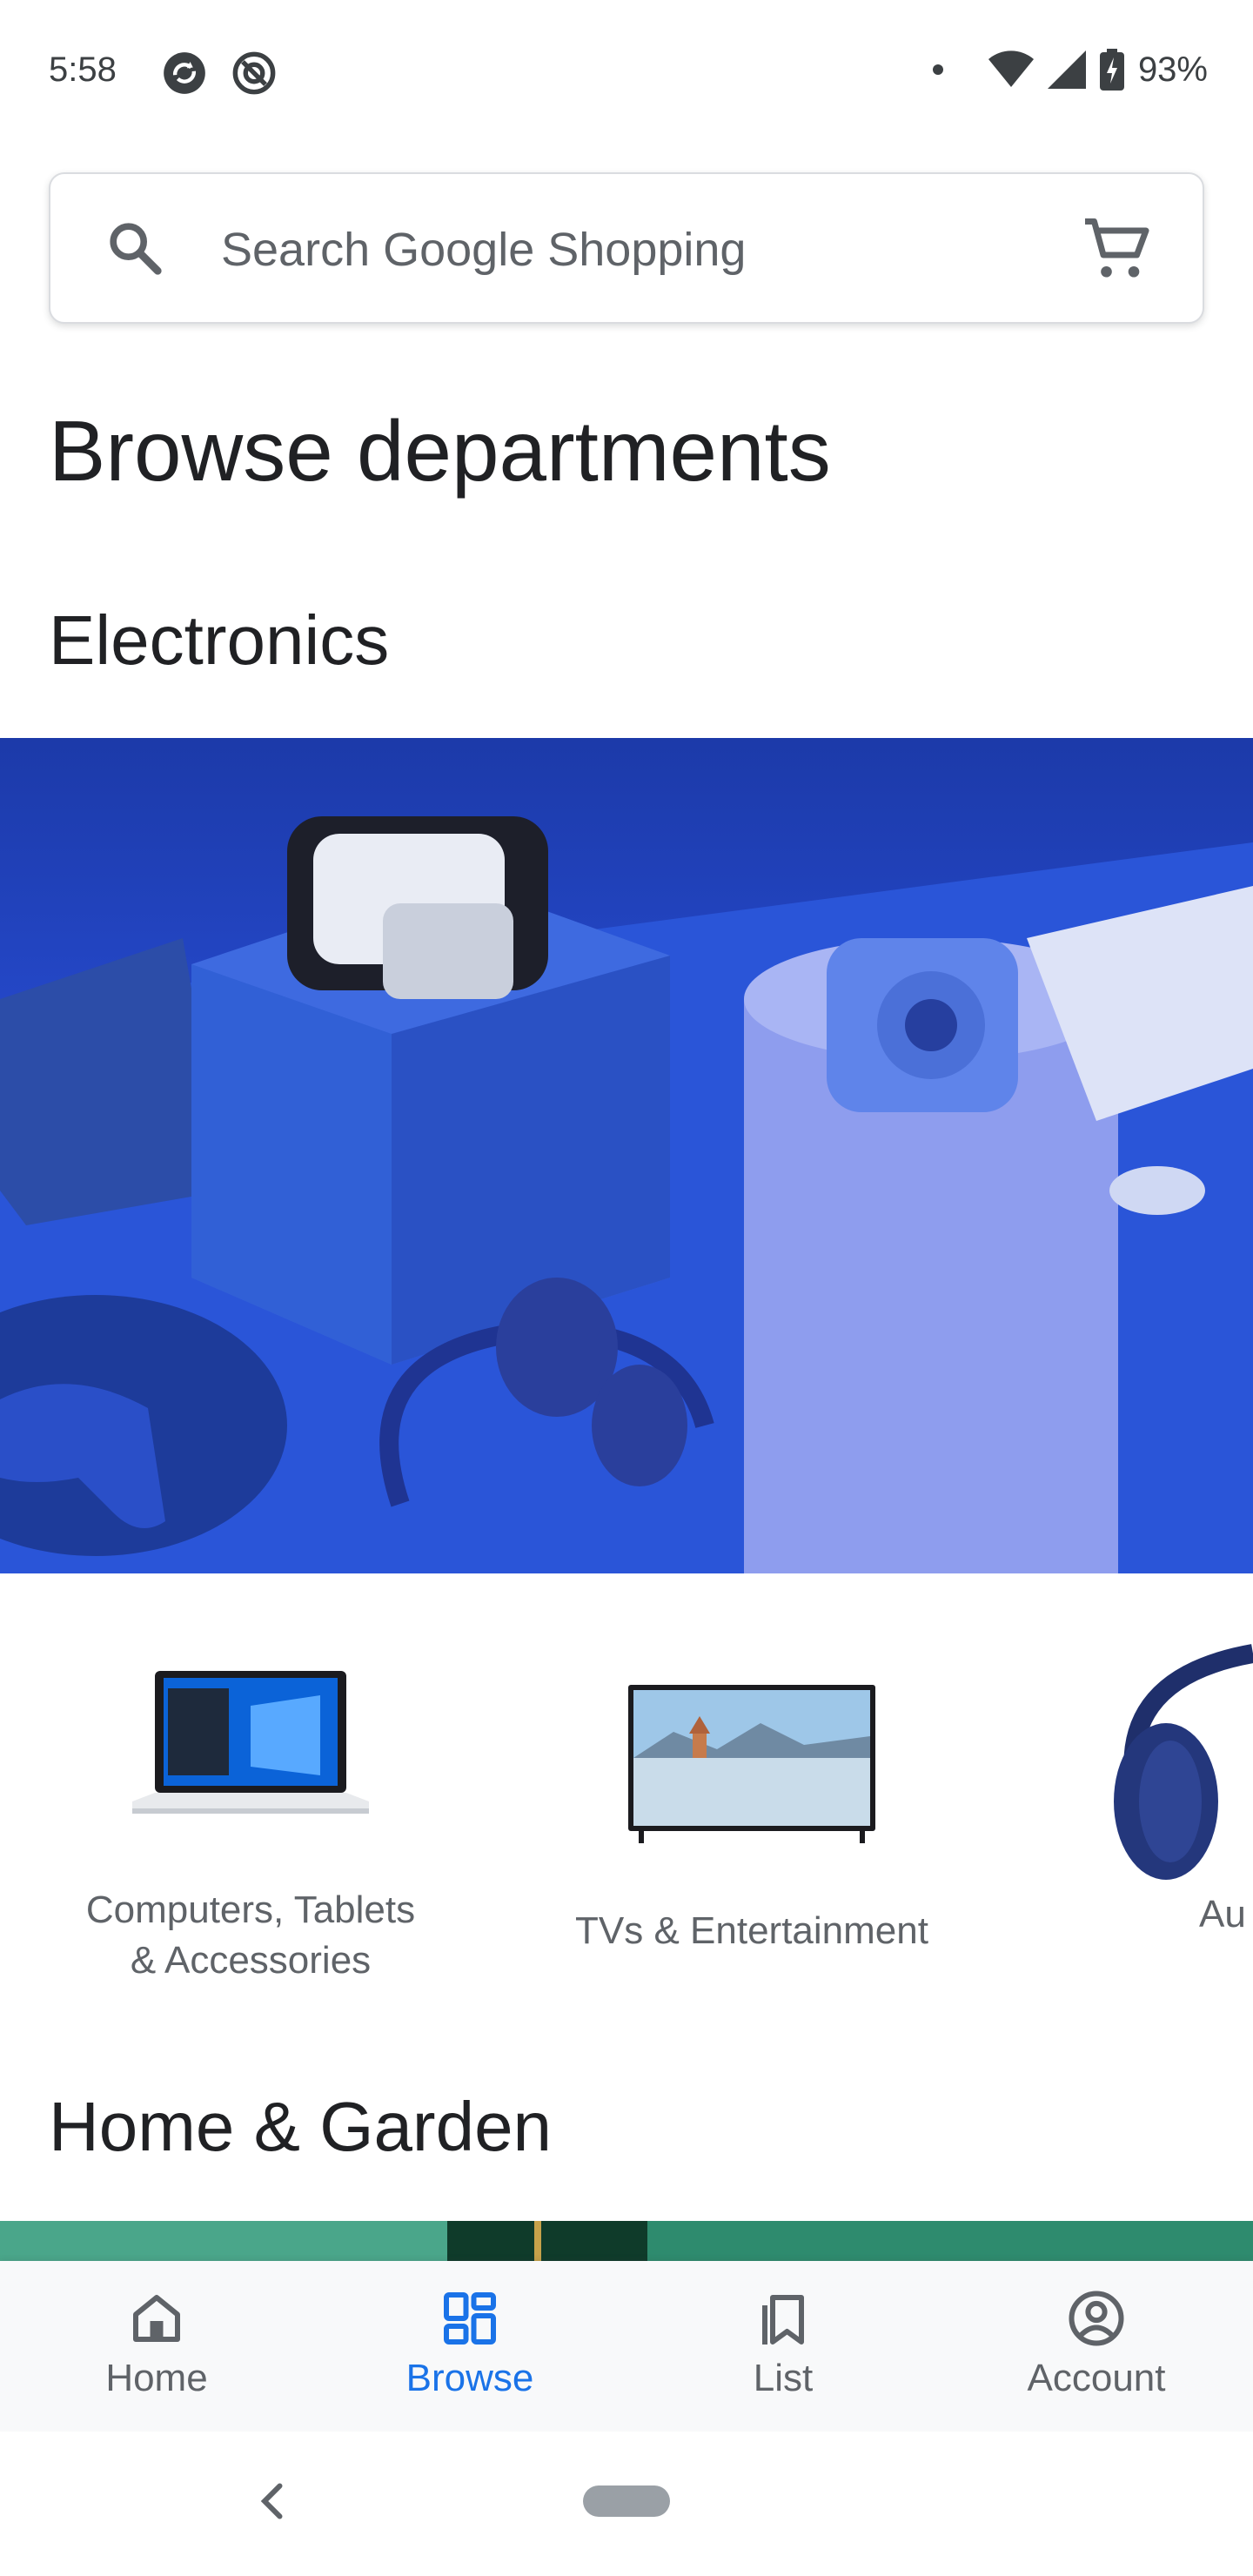  What do you see at coordinates (273, 2501) in the screenshot?
I see `back-chevron-icon` at bounding box center [273, 2501].